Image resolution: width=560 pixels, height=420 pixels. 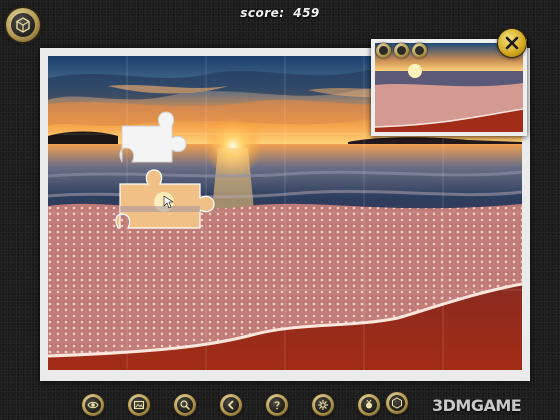 What do you see at coordinates (306, 13) in the screenshot?
I see `score-value: 459` at bounding box center [306, 13].